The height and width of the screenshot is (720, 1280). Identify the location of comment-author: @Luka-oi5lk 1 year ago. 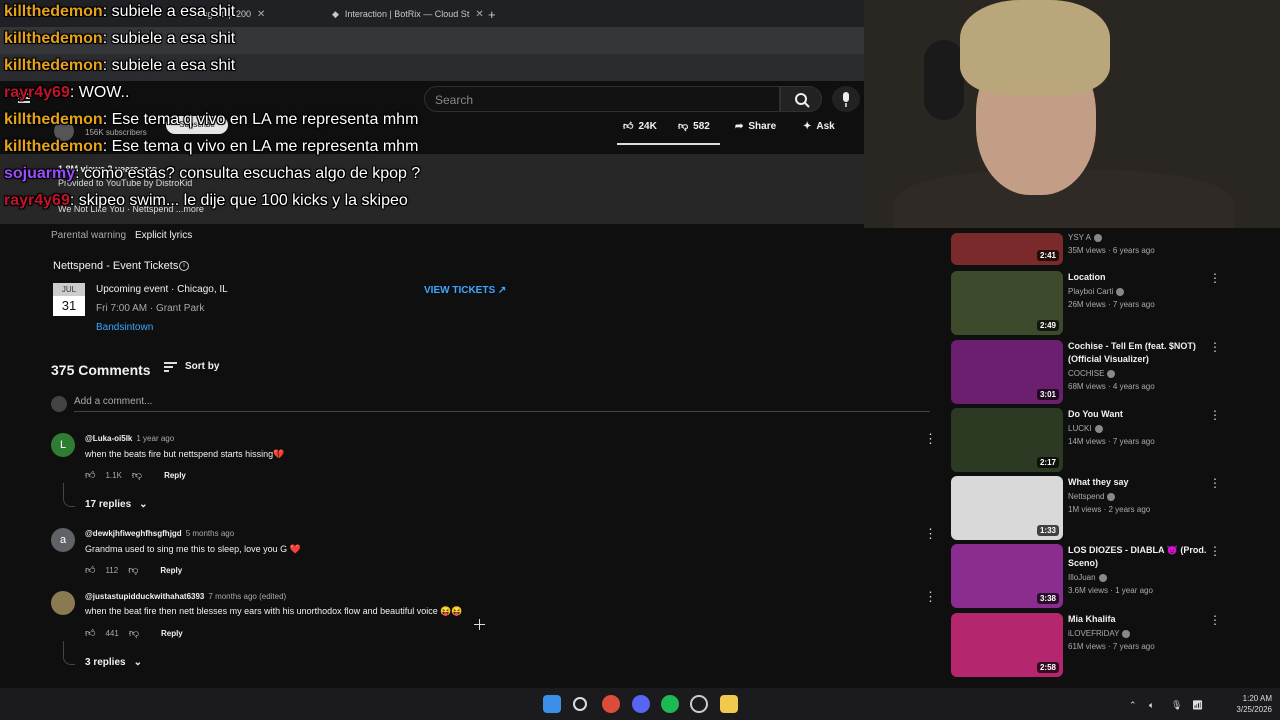
(129, 438).